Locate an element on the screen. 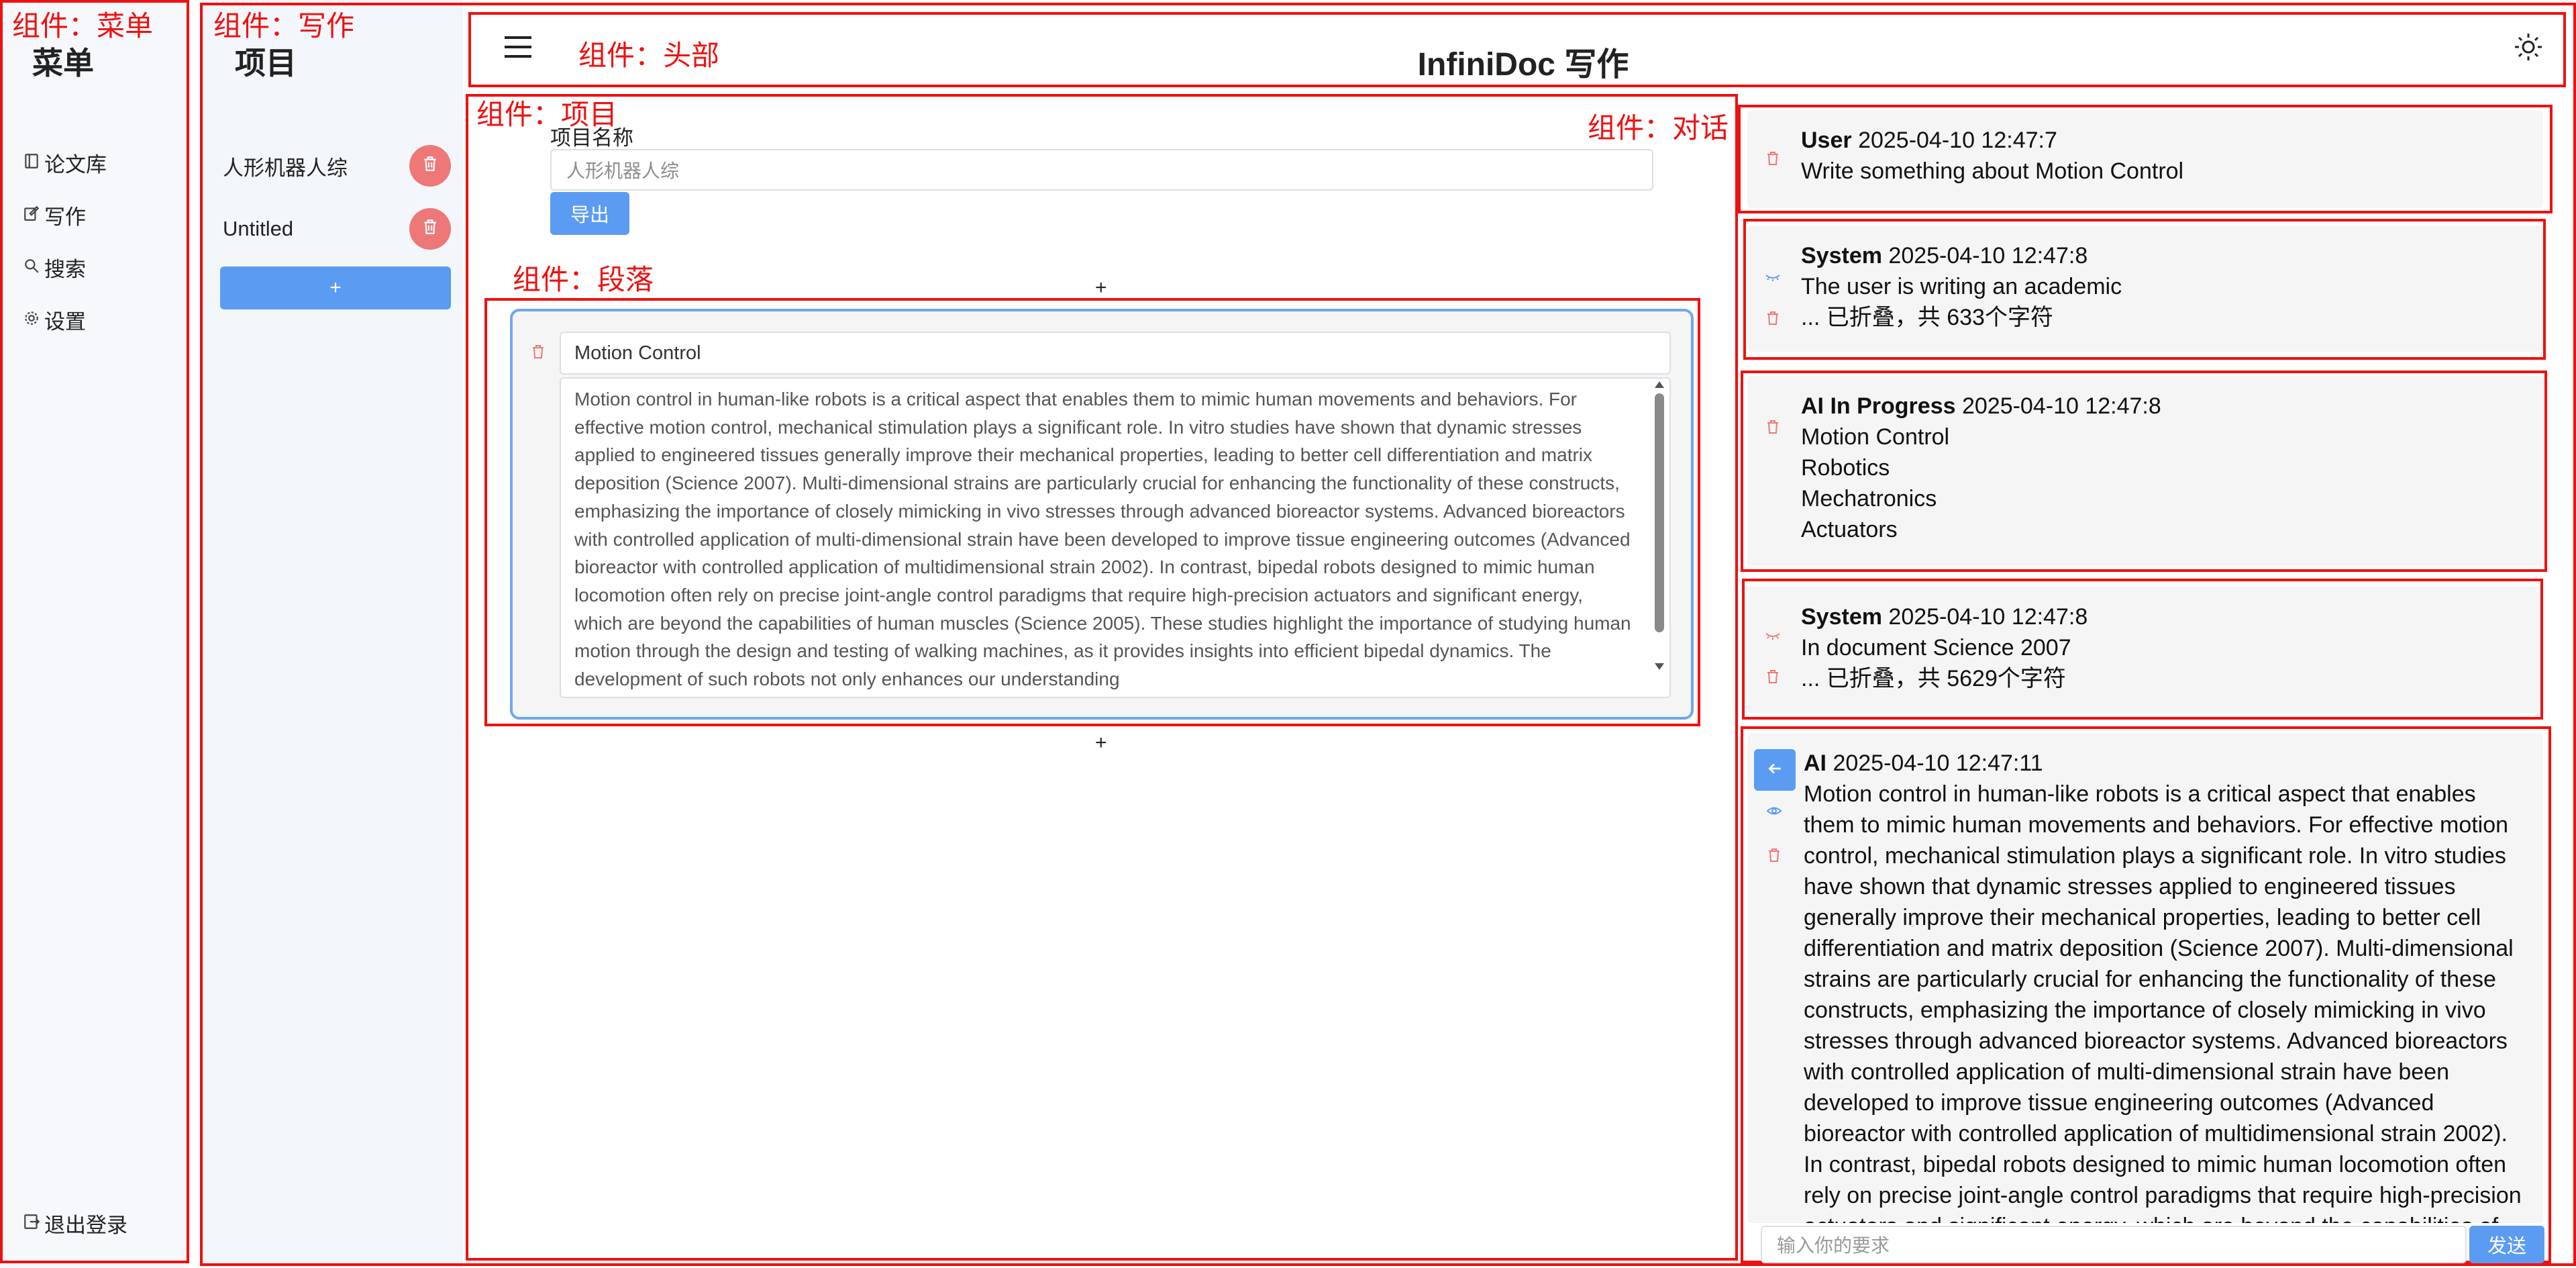 Image resolution: width=2576 pixels, height=1268 pixels. logout-icon is located at coordinates (31, 1224).